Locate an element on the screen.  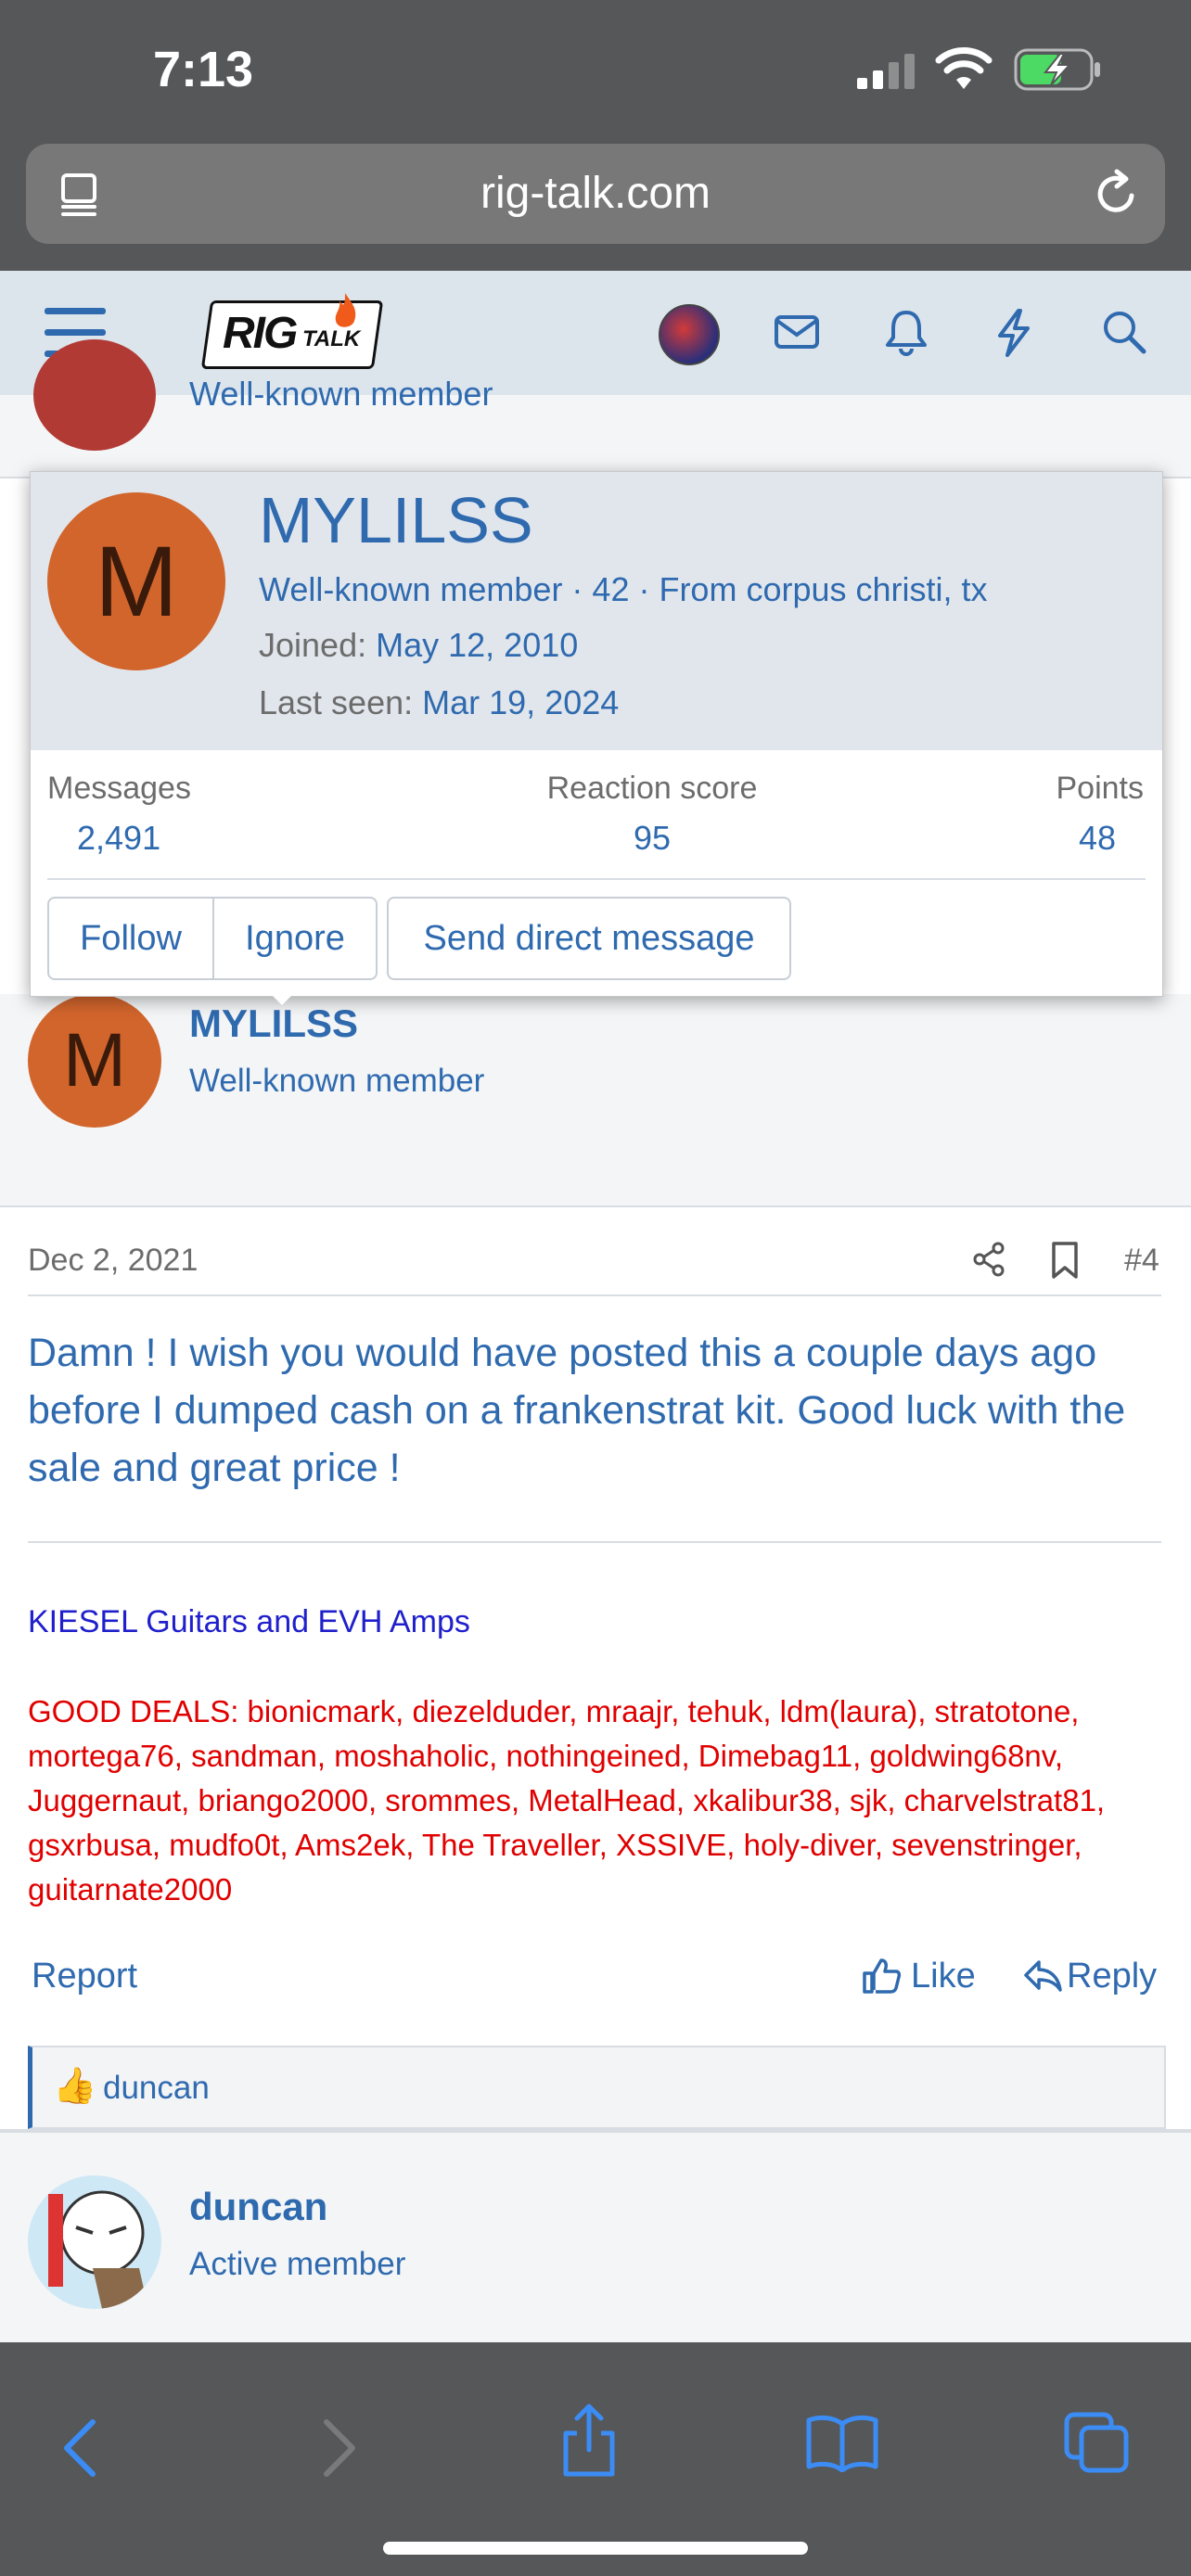
url-text: rig-talk.com is located at coordinates (595, 194).